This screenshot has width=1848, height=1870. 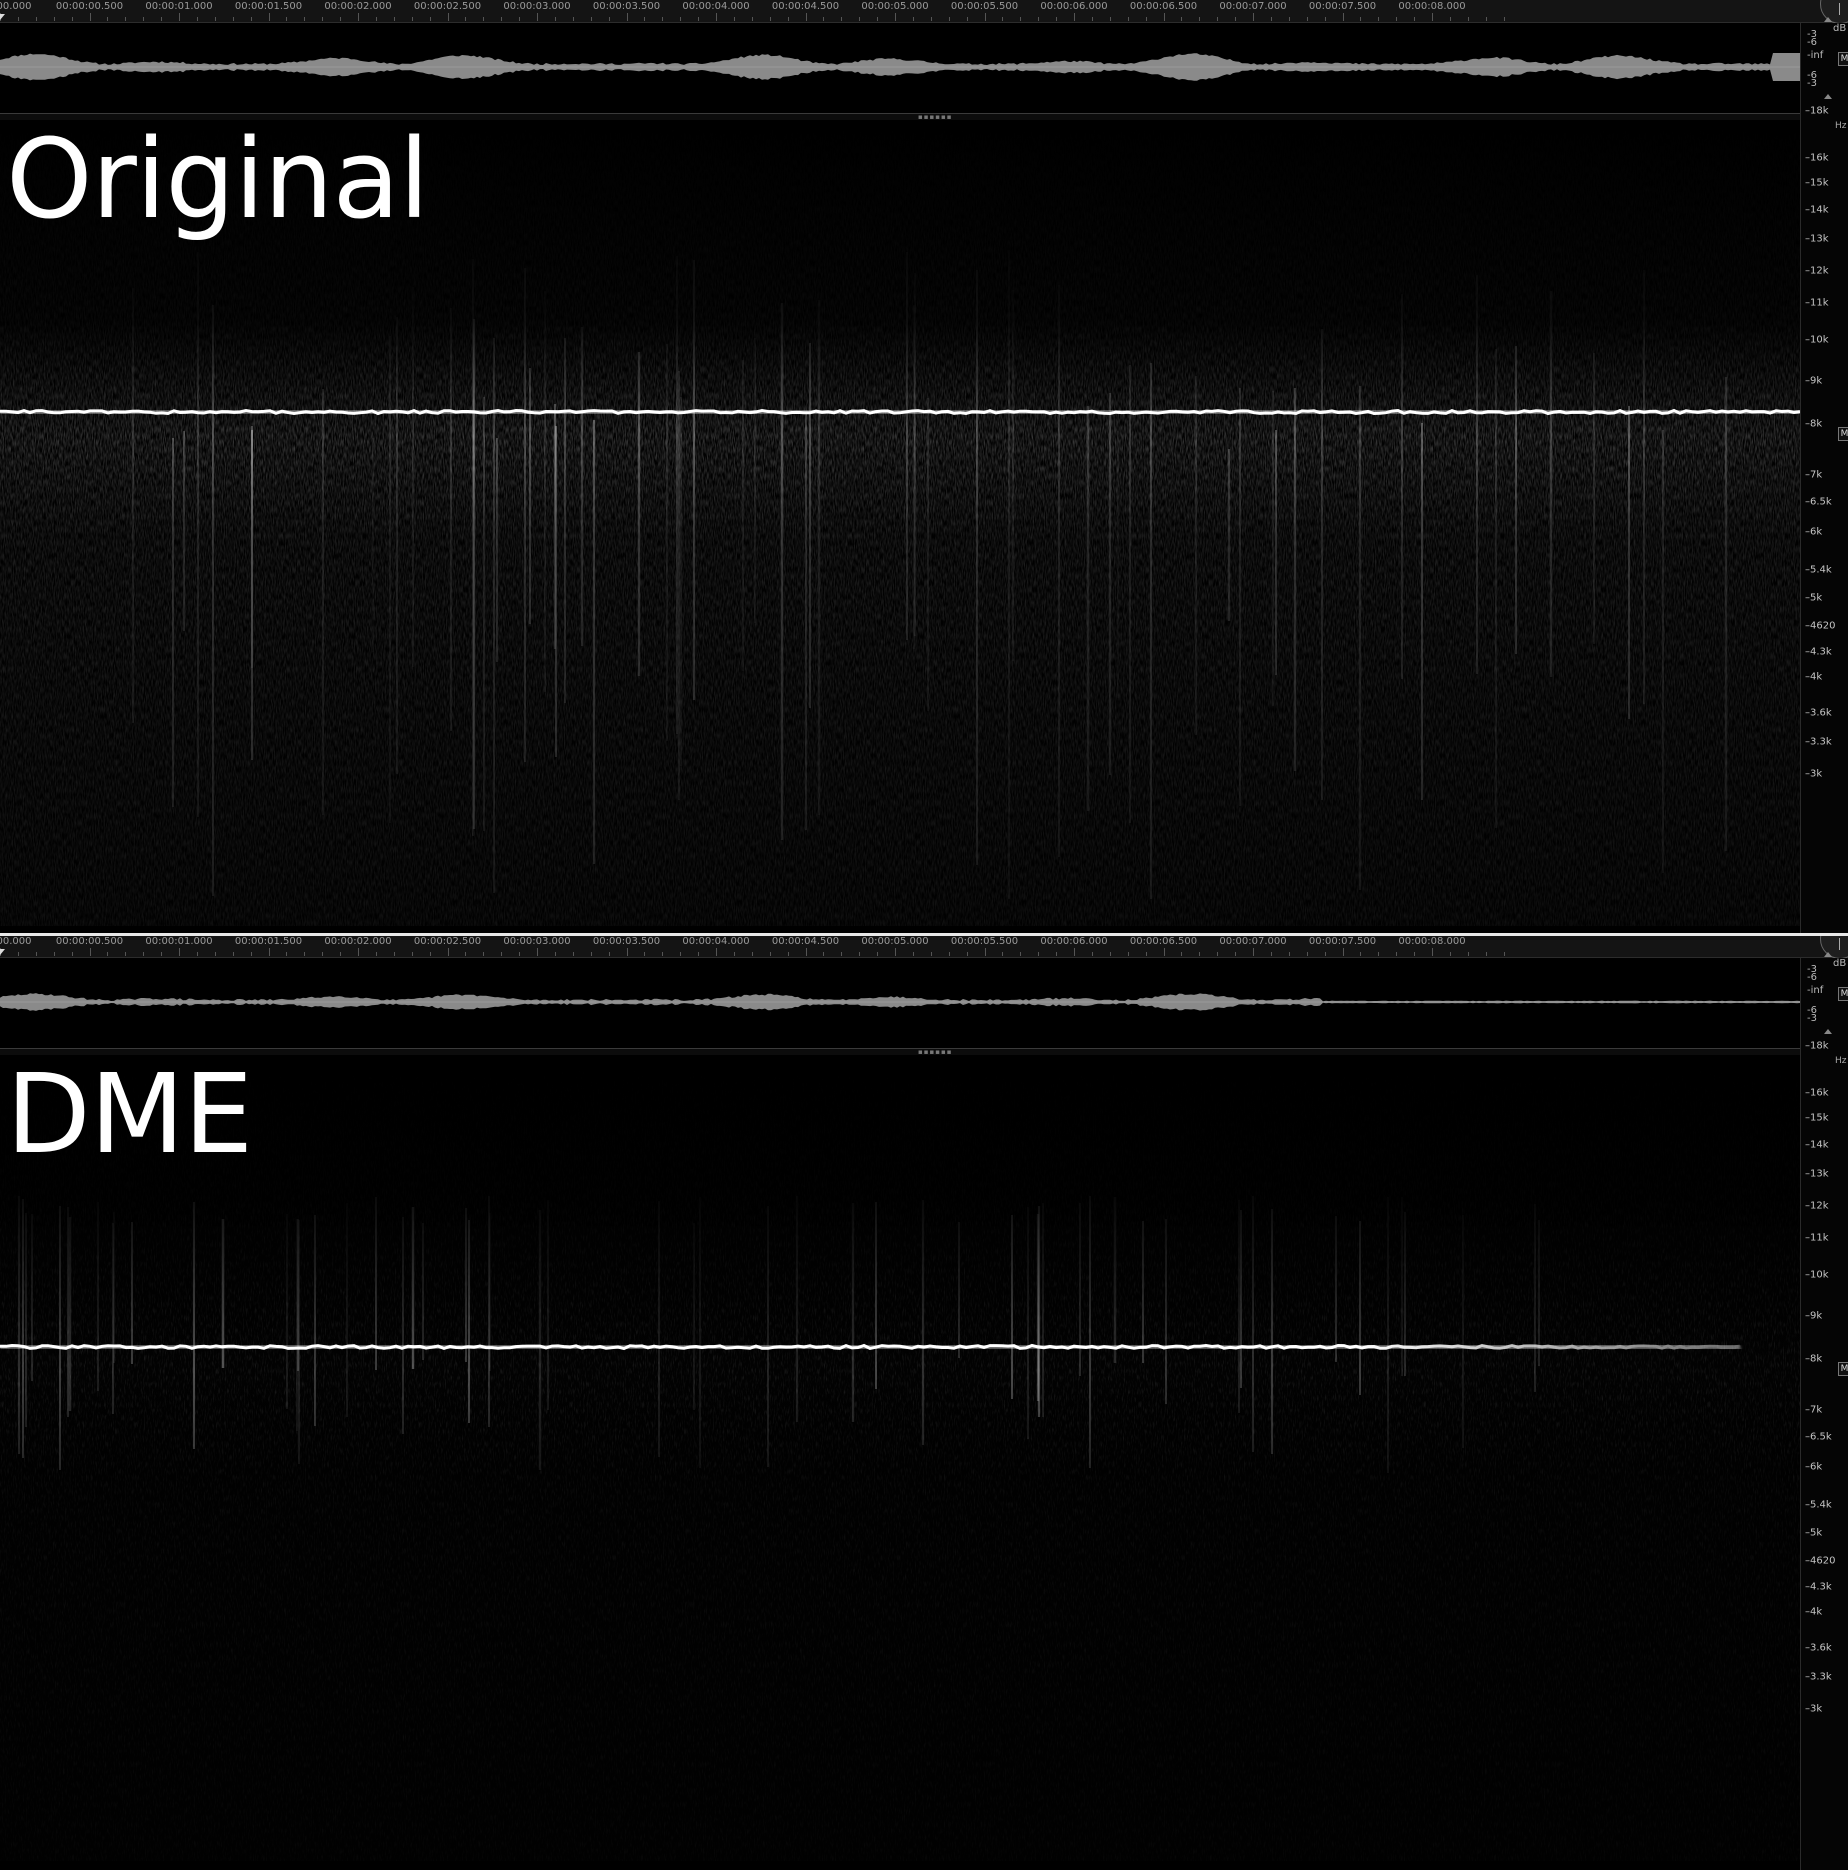 I want to click on track-title: DME, so click(x=129, y=1114).